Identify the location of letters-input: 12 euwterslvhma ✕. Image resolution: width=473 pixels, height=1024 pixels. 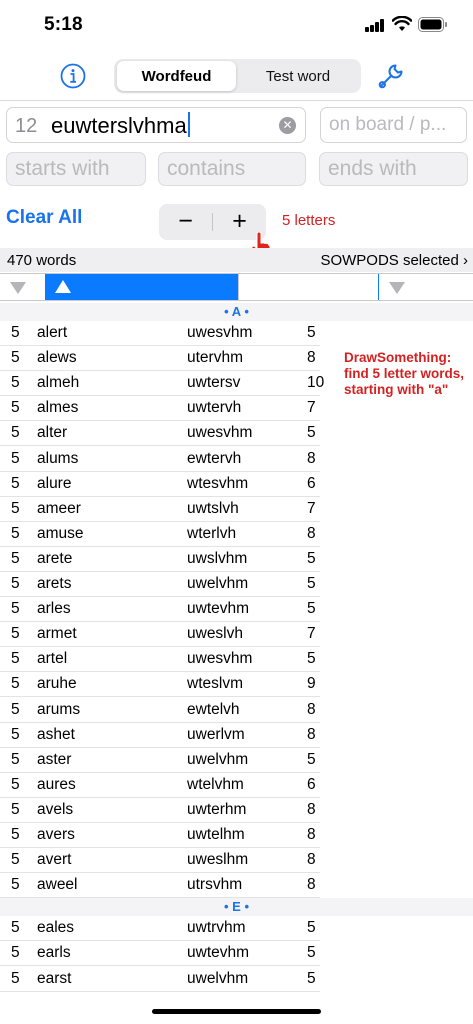
(156, 125).